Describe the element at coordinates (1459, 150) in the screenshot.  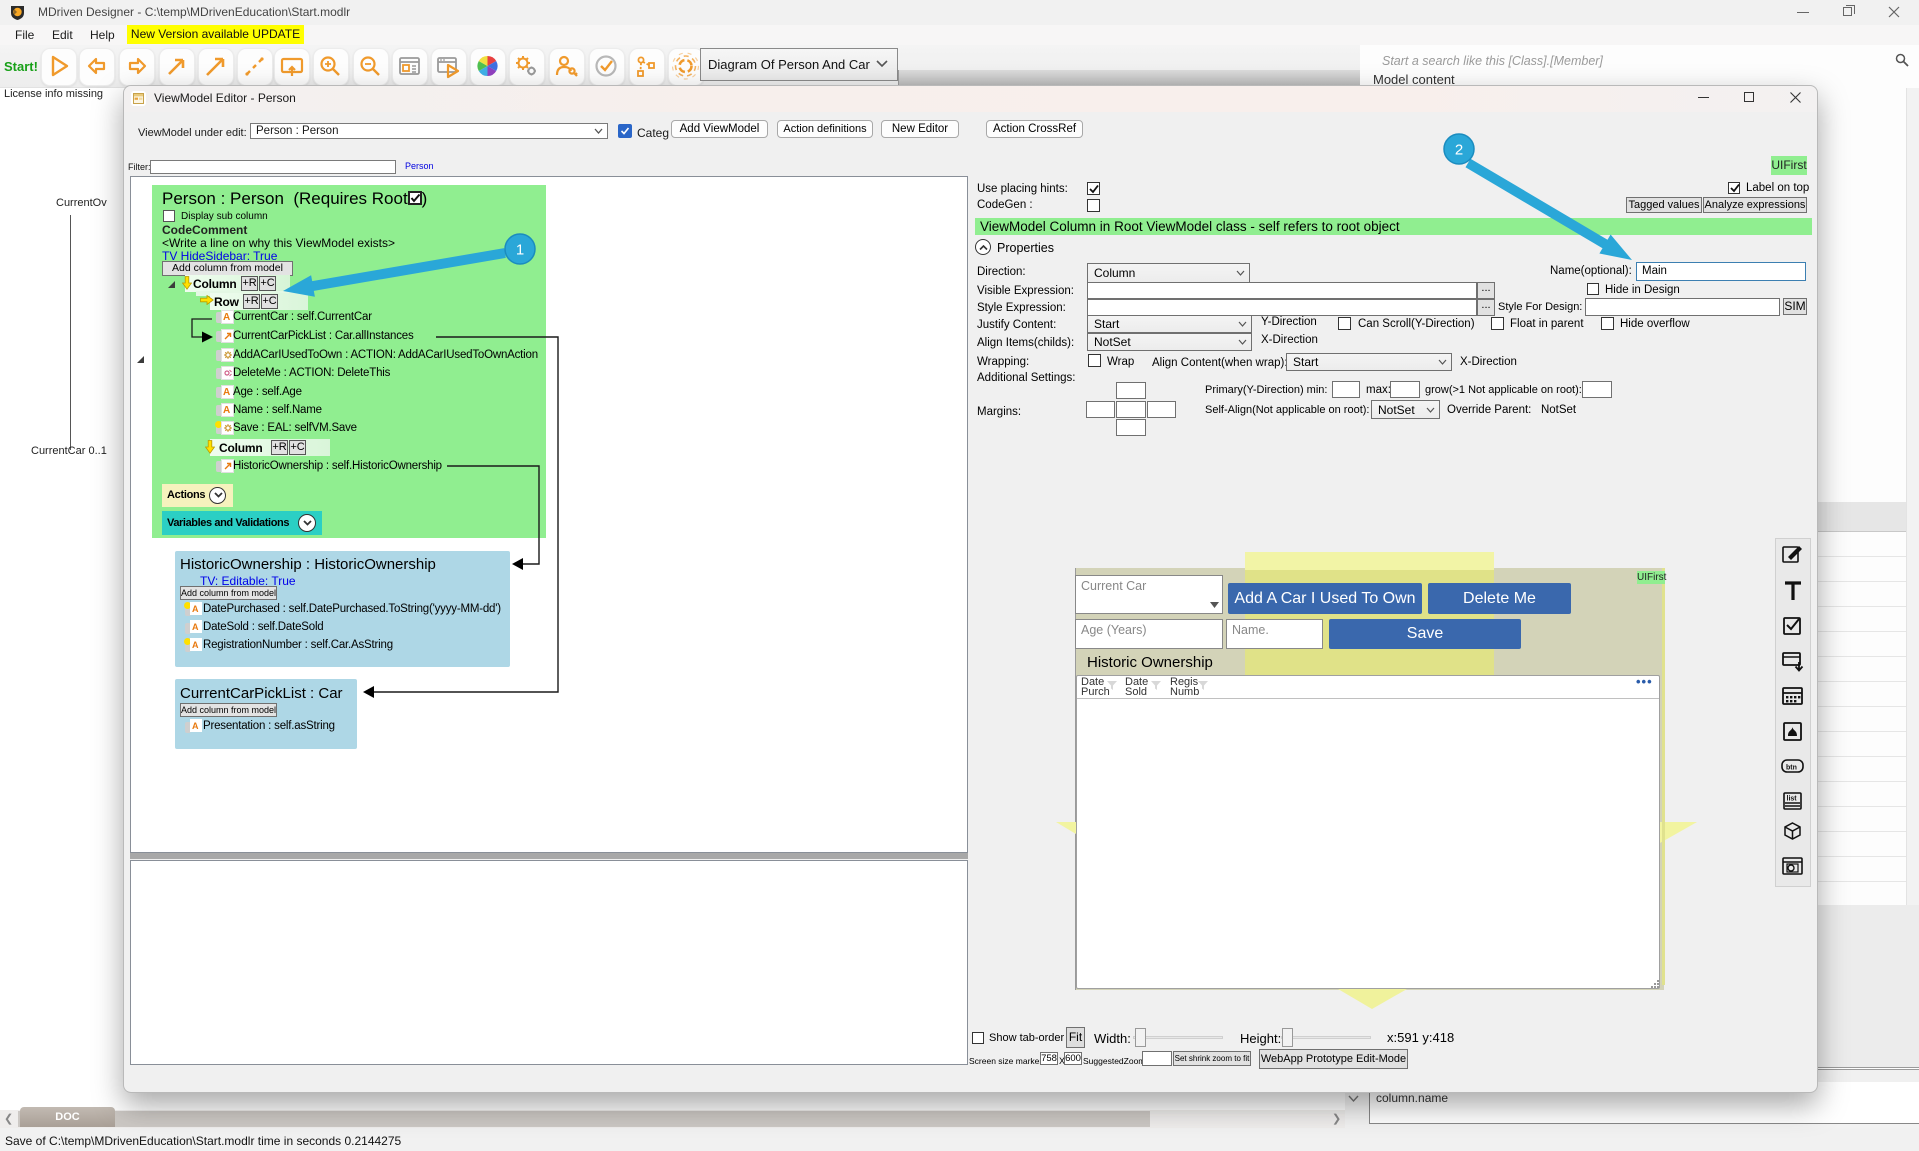
I see `svg-text: 2` at that location.